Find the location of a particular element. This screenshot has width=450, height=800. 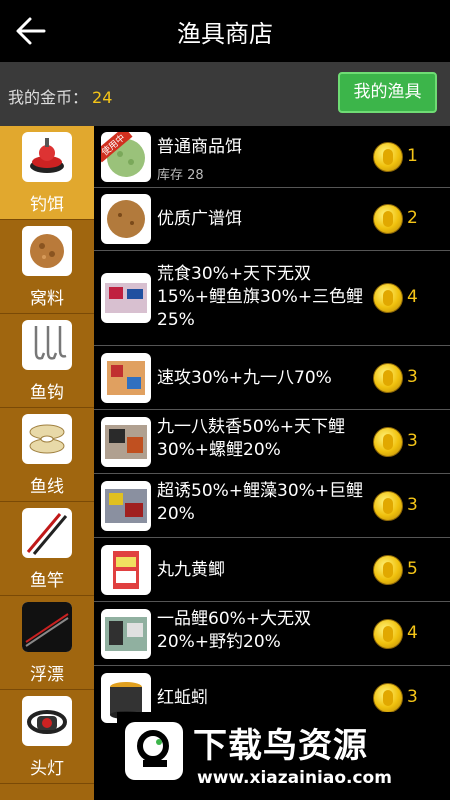

category-bait: 钓饵 is located at coordinates (47, 173).